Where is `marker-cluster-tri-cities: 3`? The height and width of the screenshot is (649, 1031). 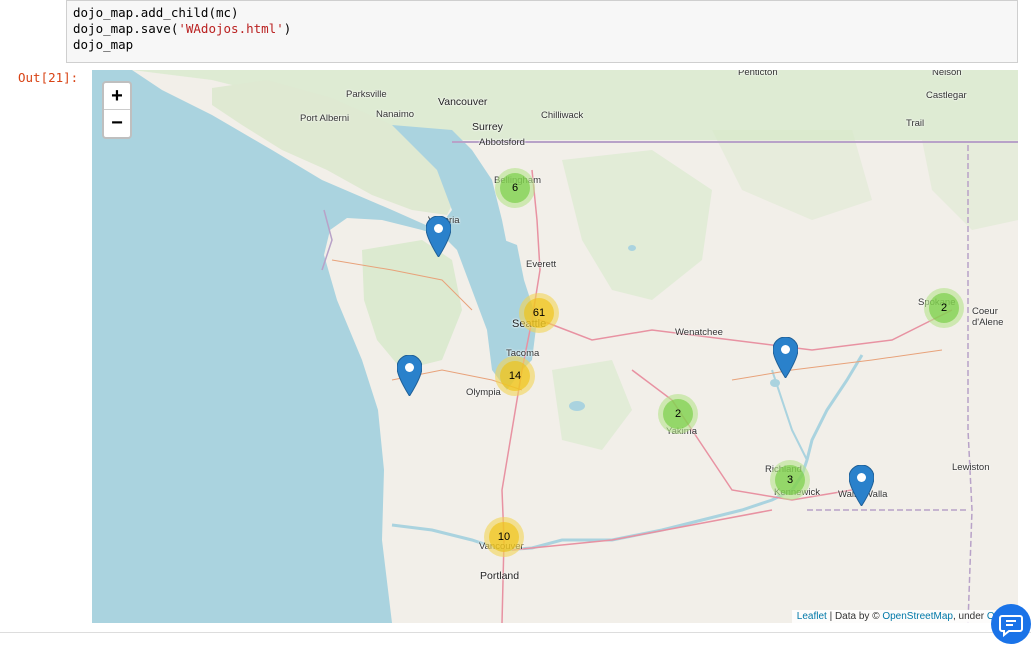
marker-cluster-tri-cities: 3 is located at coordinates (790, 480).